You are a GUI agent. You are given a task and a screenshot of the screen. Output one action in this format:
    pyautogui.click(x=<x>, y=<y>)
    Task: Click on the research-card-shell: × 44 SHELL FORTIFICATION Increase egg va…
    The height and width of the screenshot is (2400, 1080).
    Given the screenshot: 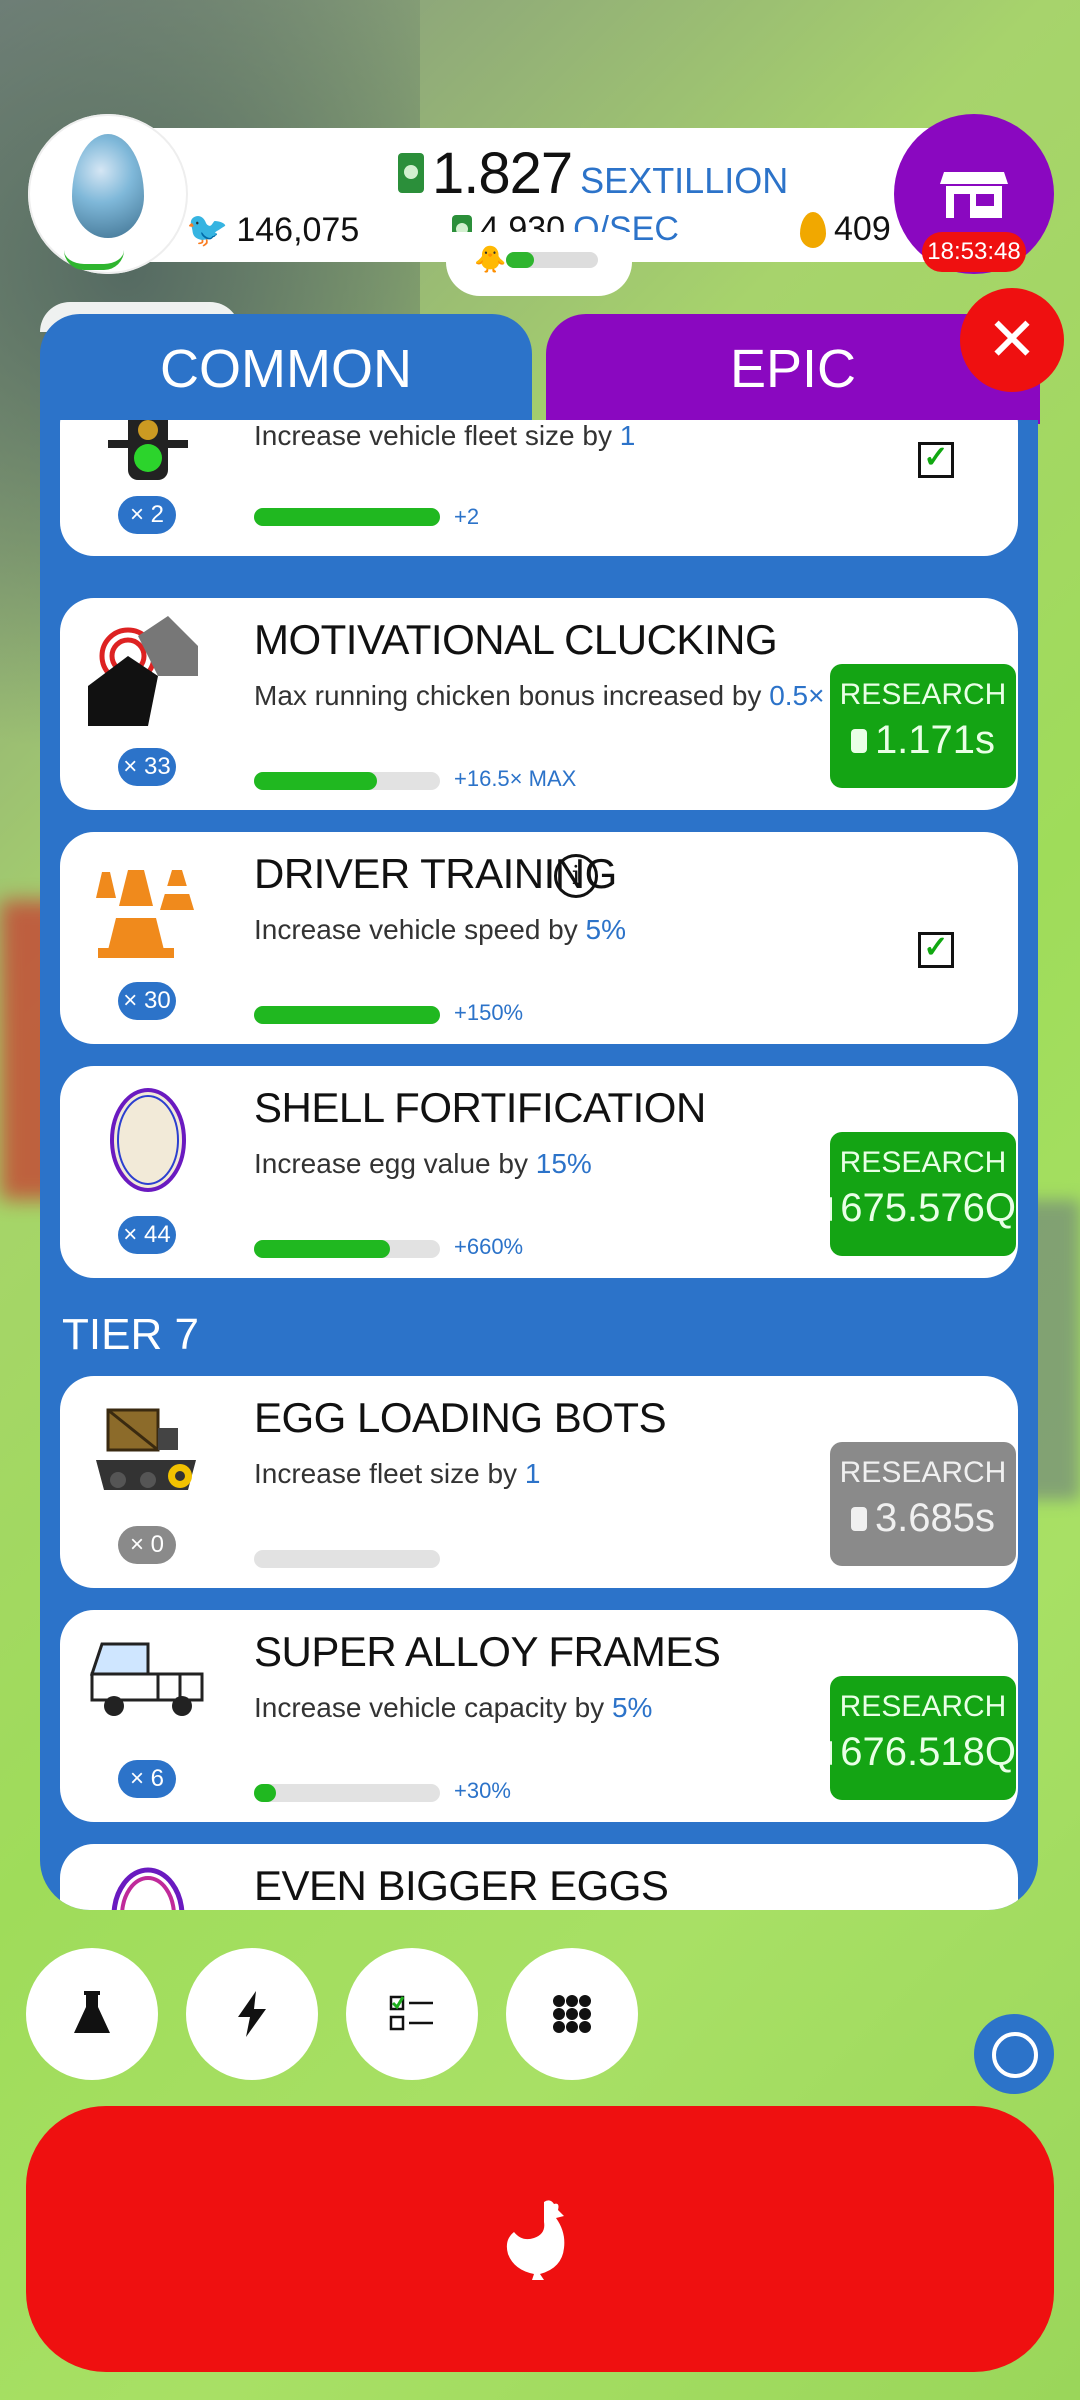 What is the action you would take?
    pyautogui.click(x=539, y=1172)
    